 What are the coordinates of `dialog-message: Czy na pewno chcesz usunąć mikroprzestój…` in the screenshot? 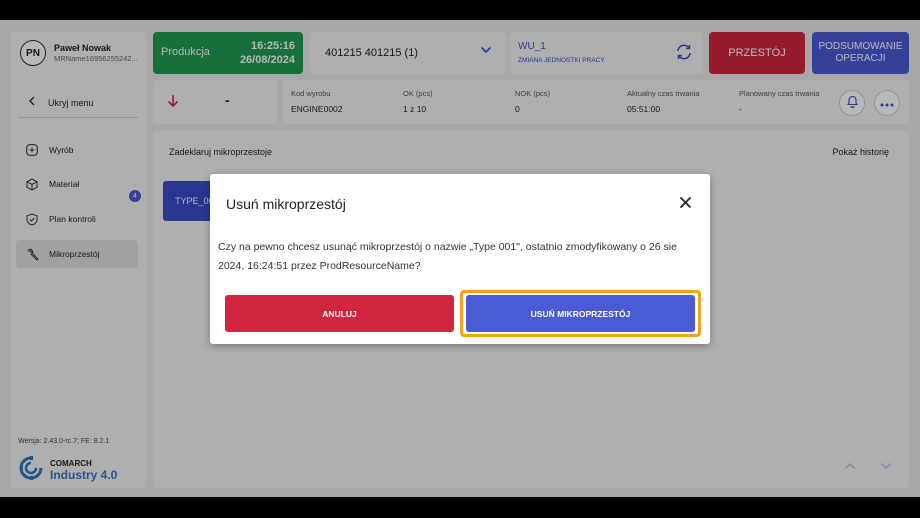 It's located at (447, 256).